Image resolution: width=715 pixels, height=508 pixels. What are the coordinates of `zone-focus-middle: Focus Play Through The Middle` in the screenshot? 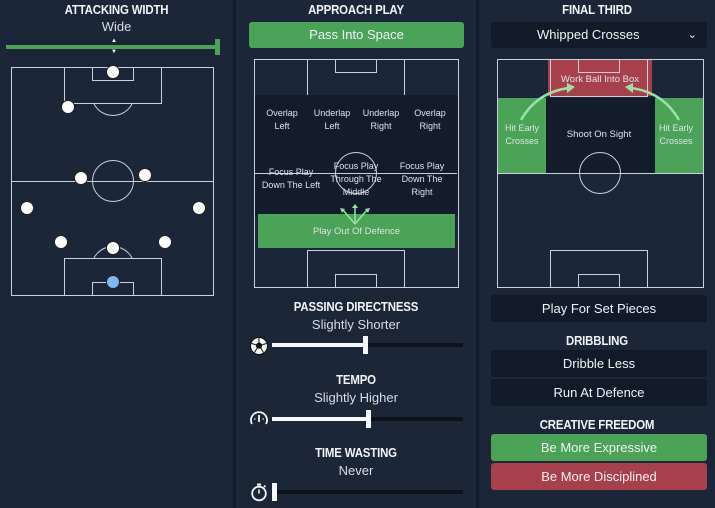 It's located at (356, 179).